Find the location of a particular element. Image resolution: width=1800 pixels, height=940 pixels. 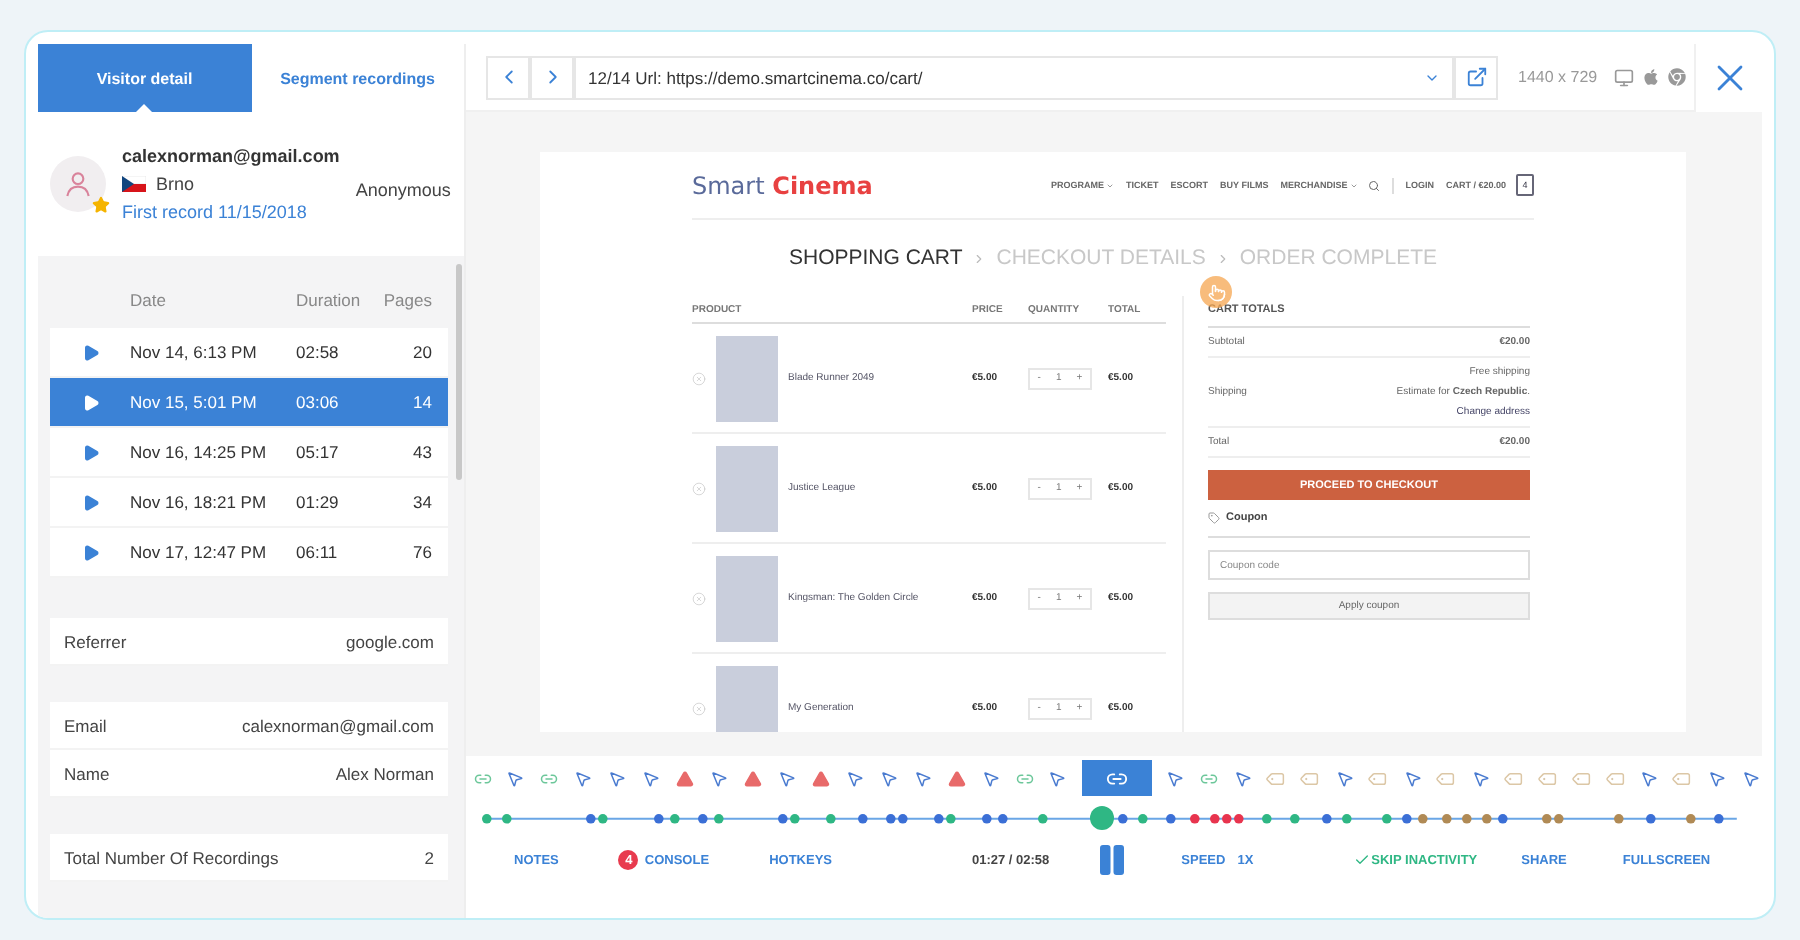

pages-cell-text: 20 is located at coordinates (423, 352).